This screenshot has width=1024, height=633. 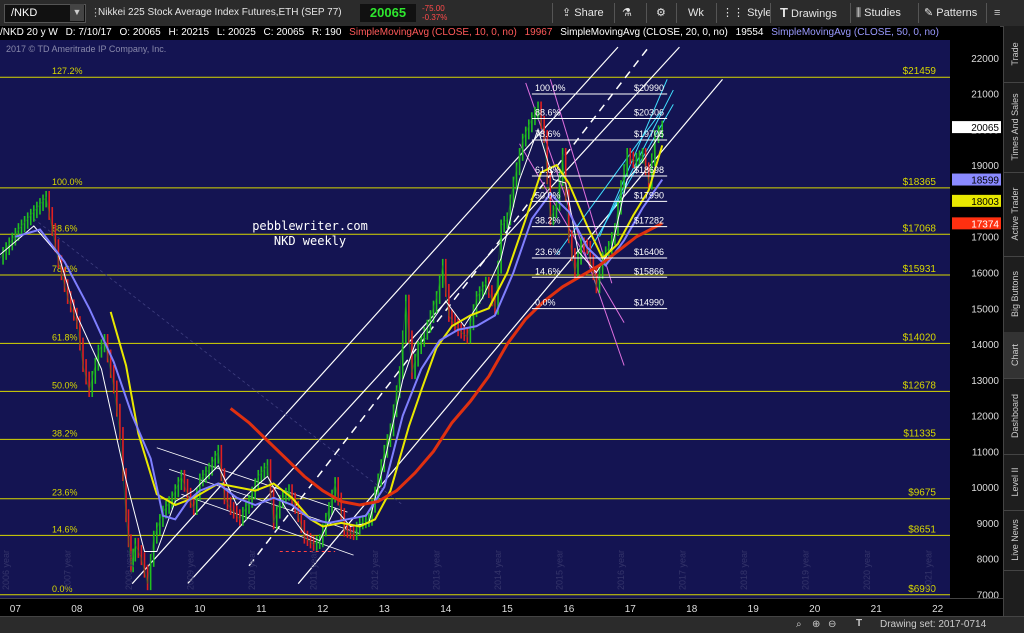 I want to click on sidebar-tab-chart: Chart, so click(x=1014, y=355).